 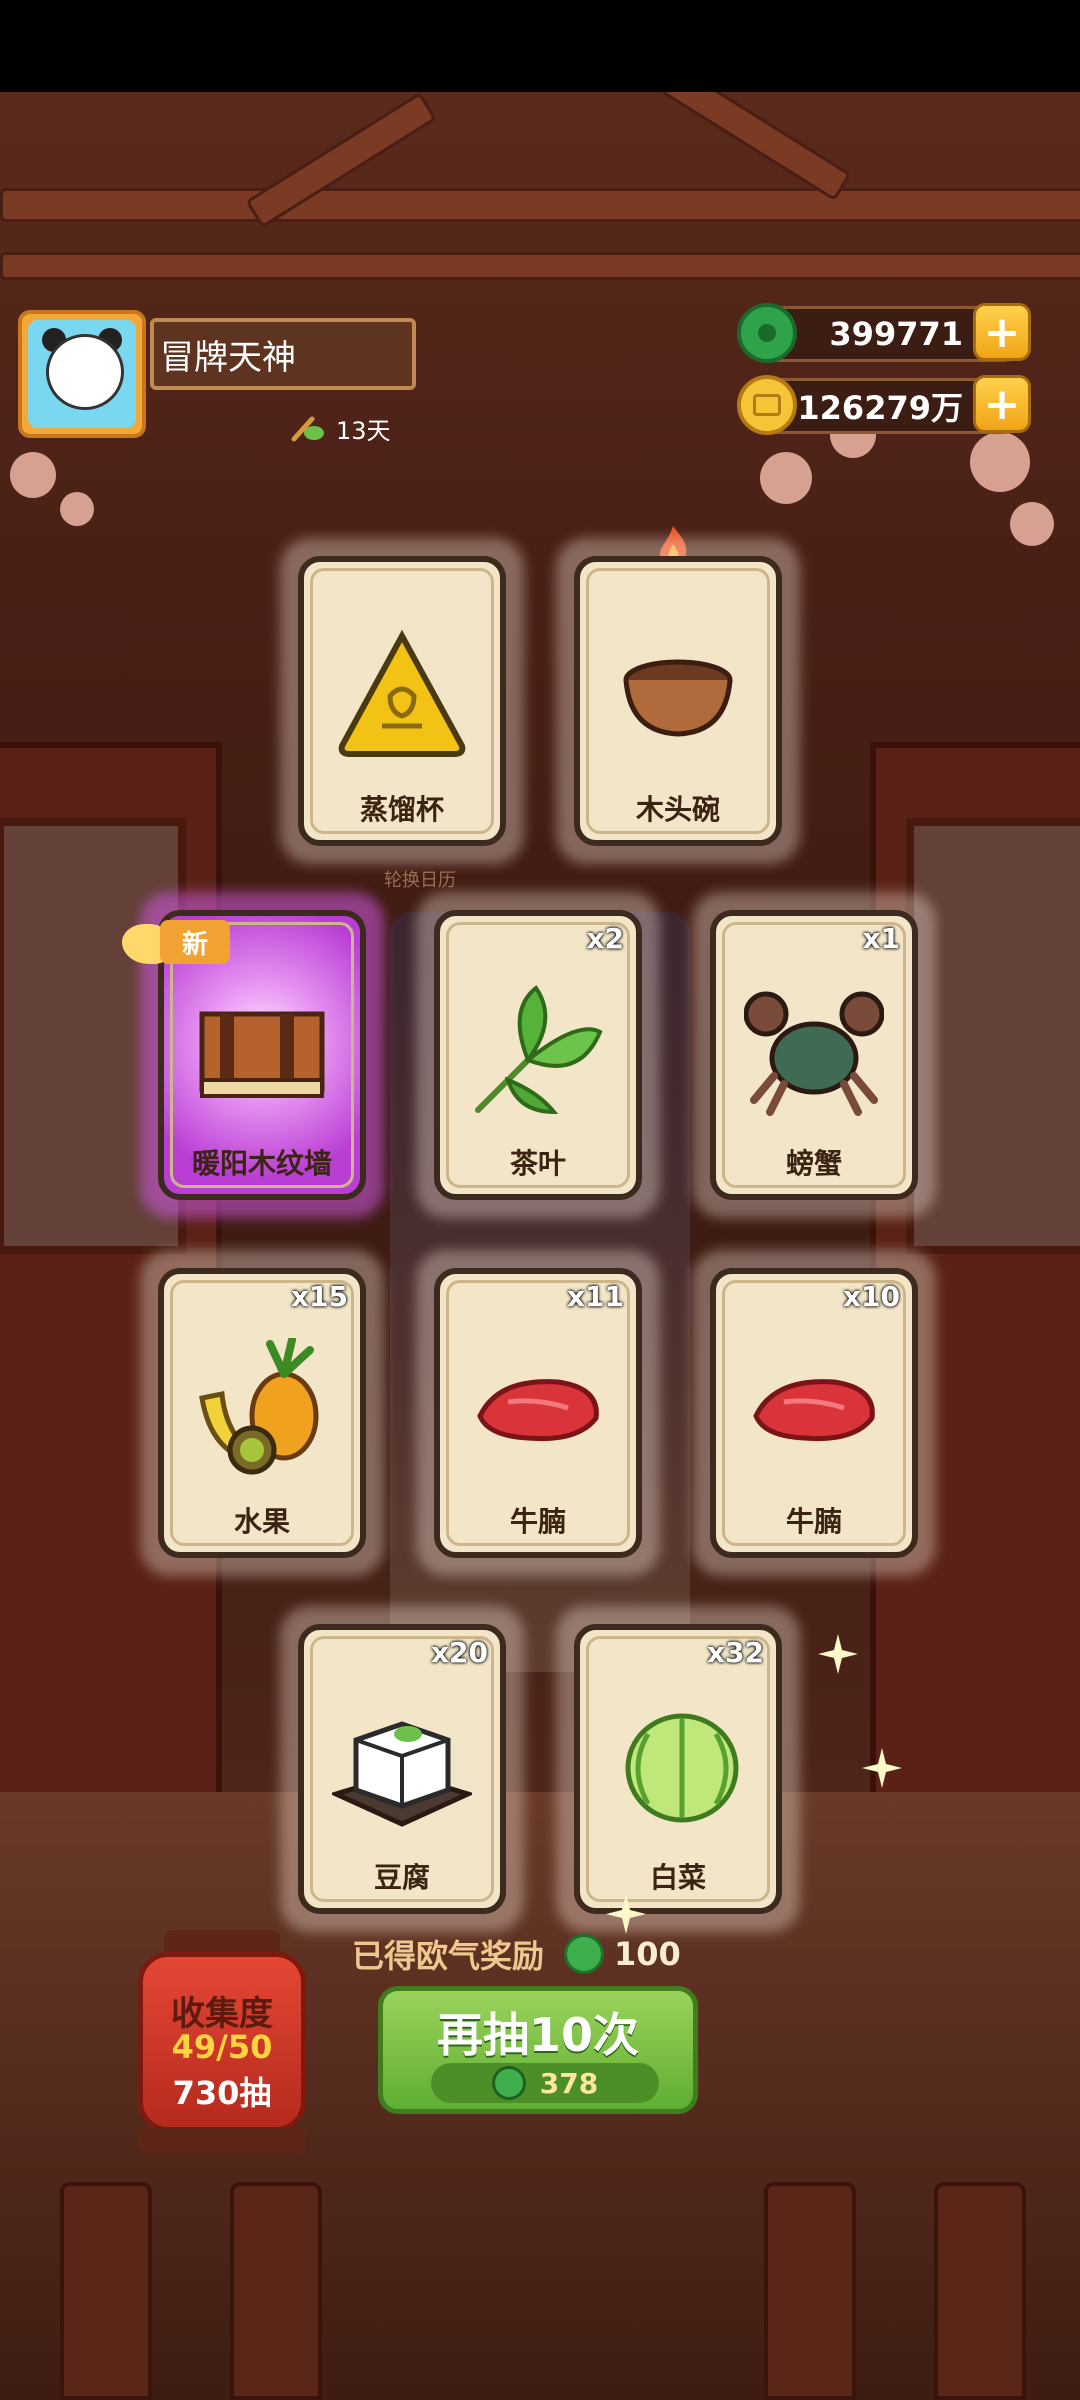 I want to click on card-beef-1: x11 牛腩, so click(x=538, y=1413).